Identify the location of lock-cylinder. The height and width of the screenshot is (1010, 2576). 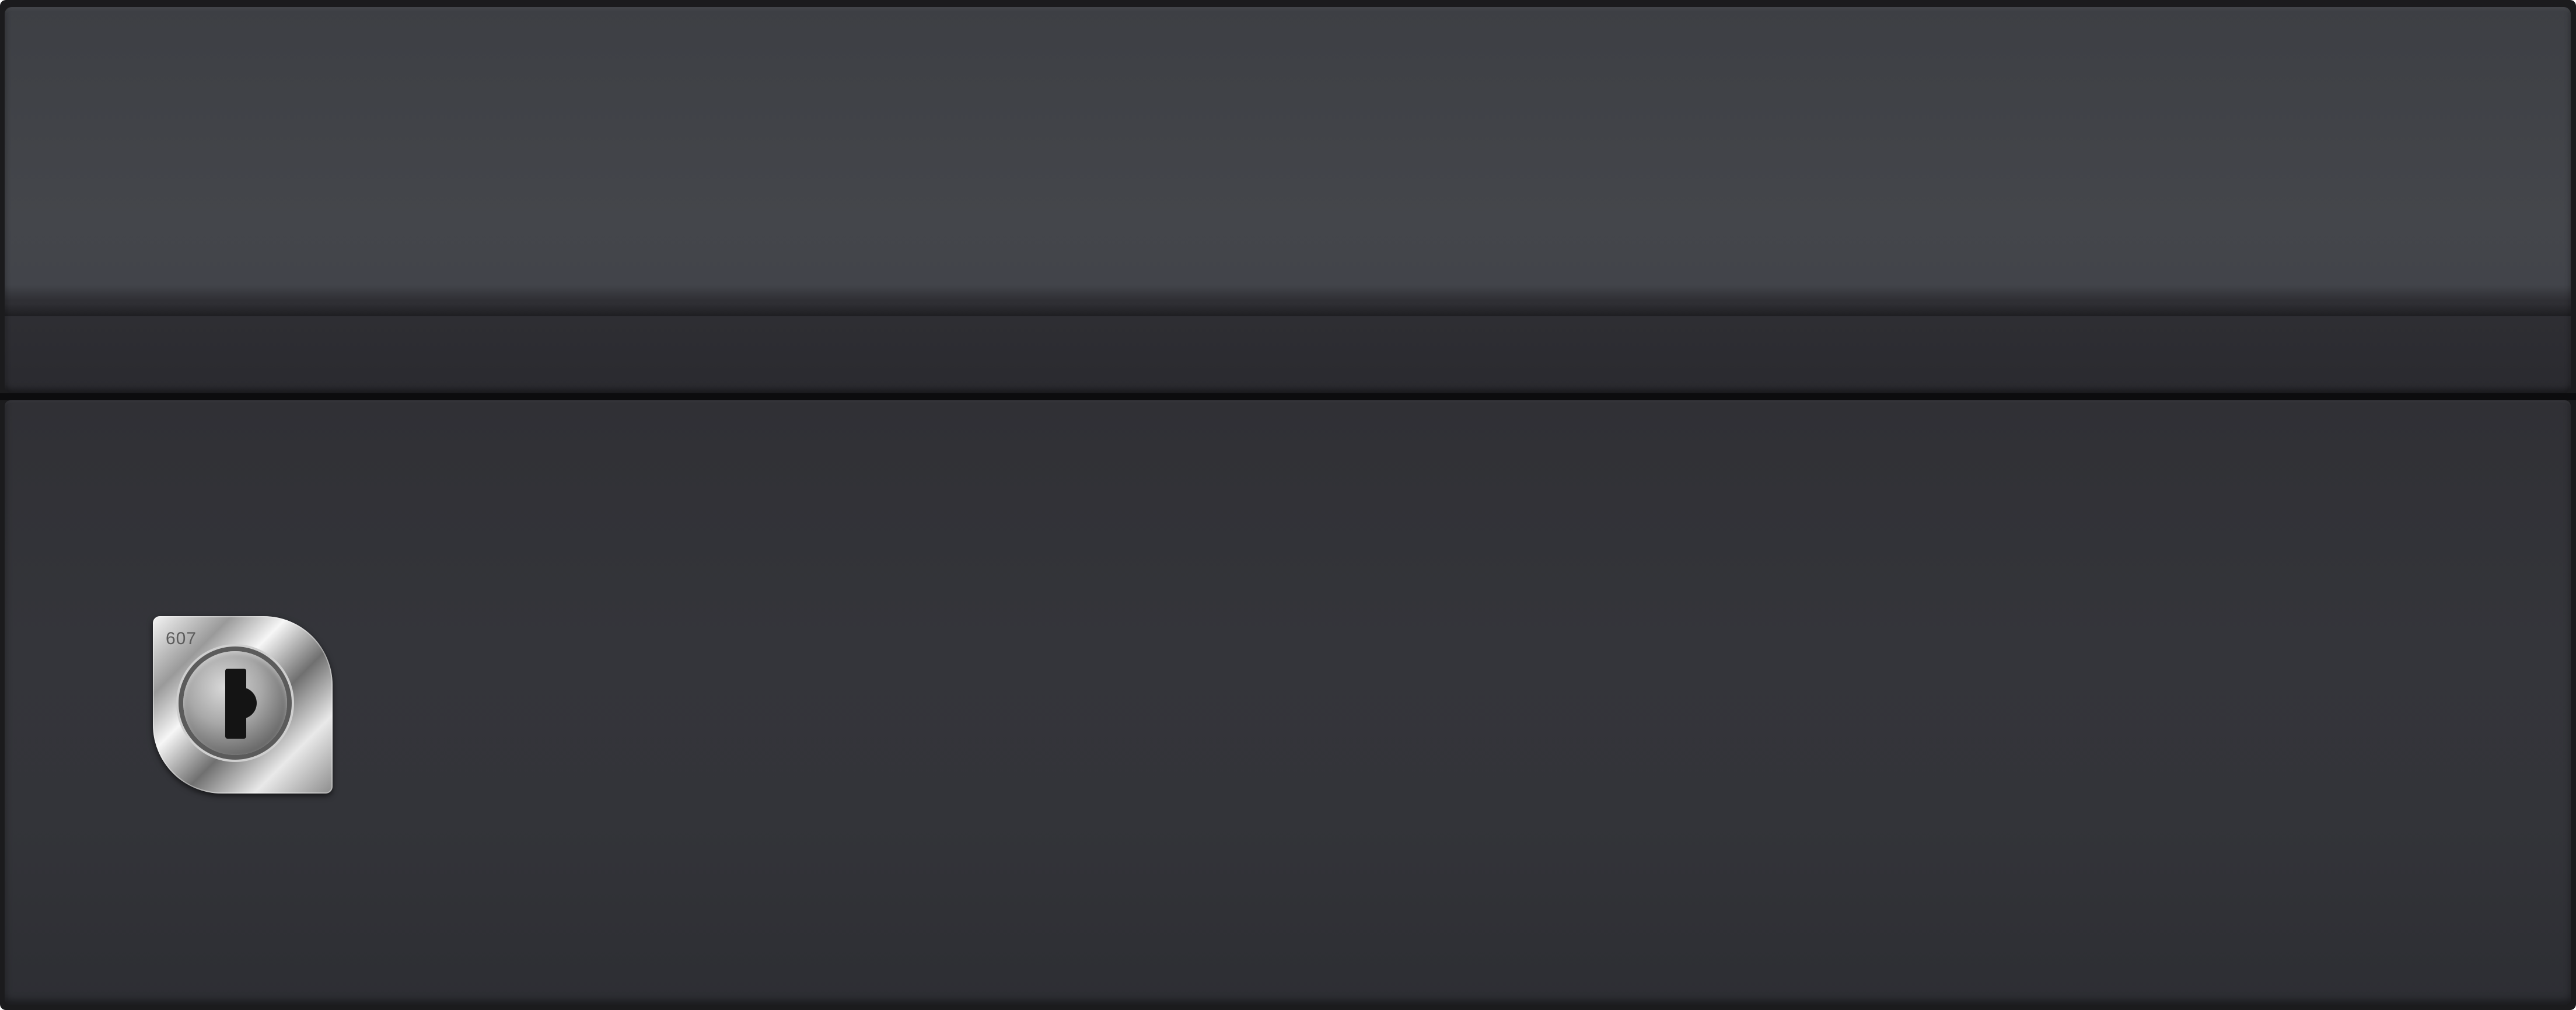
(235, 703).